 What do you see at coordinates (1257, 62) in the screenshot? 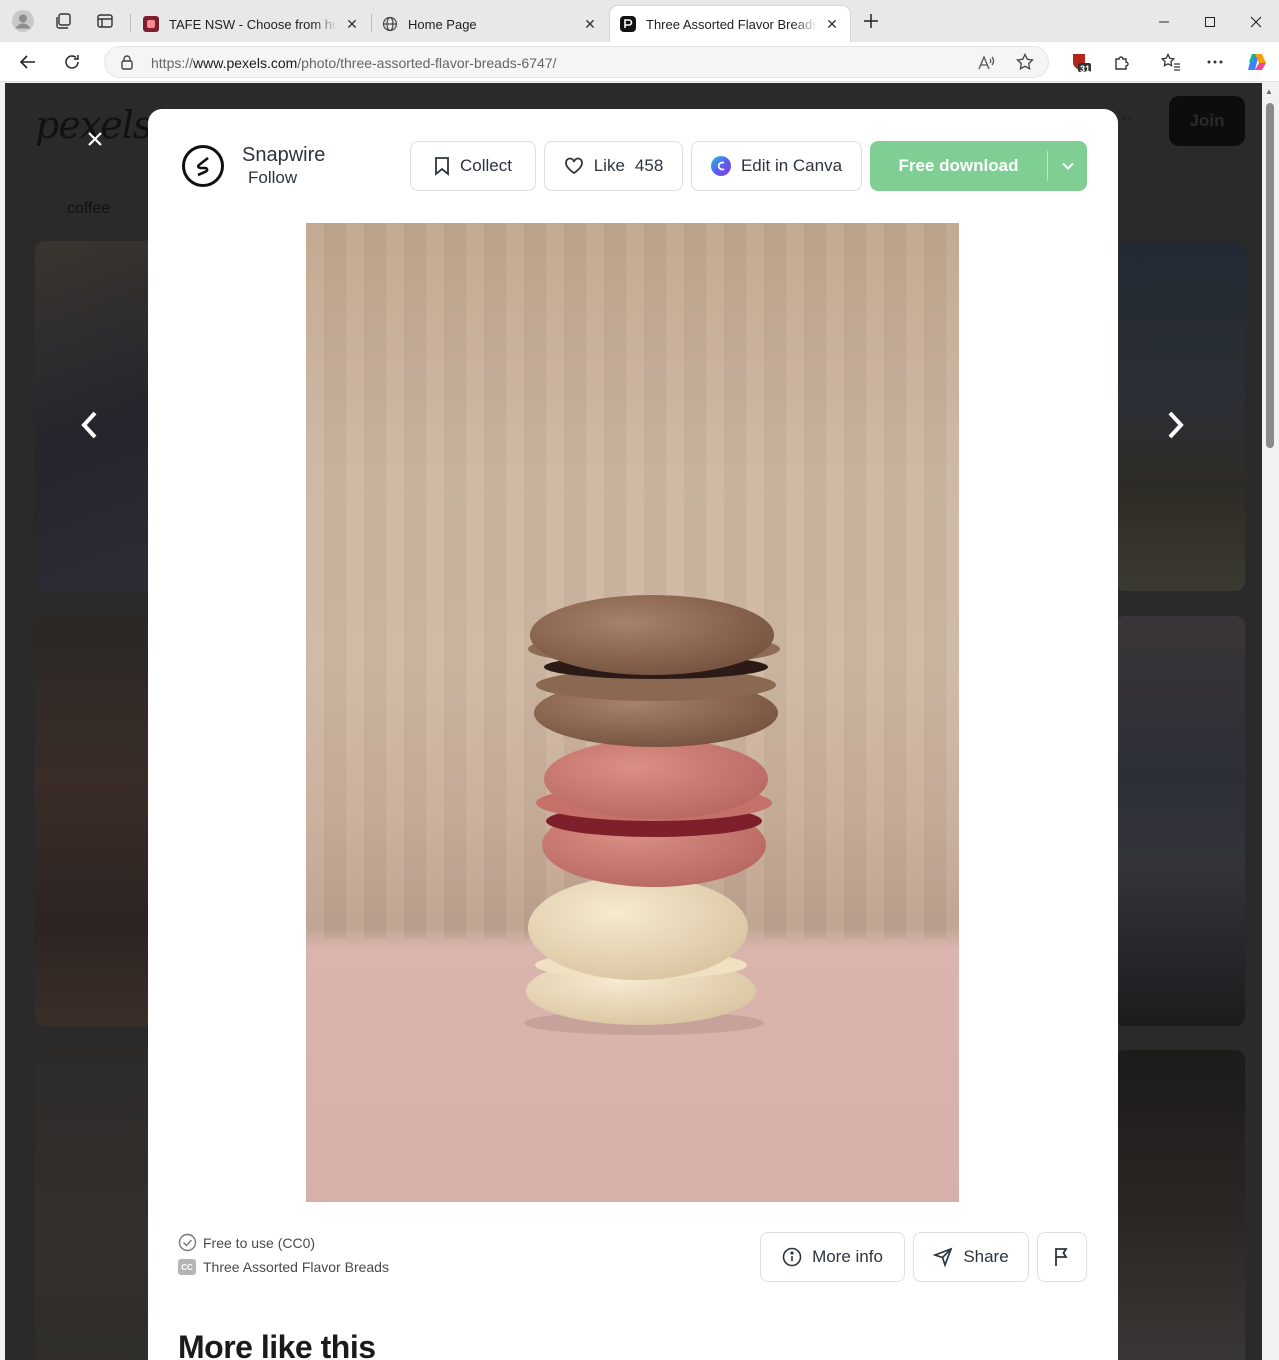
I see `copilot-icon` at bounding box center [1257, 62].